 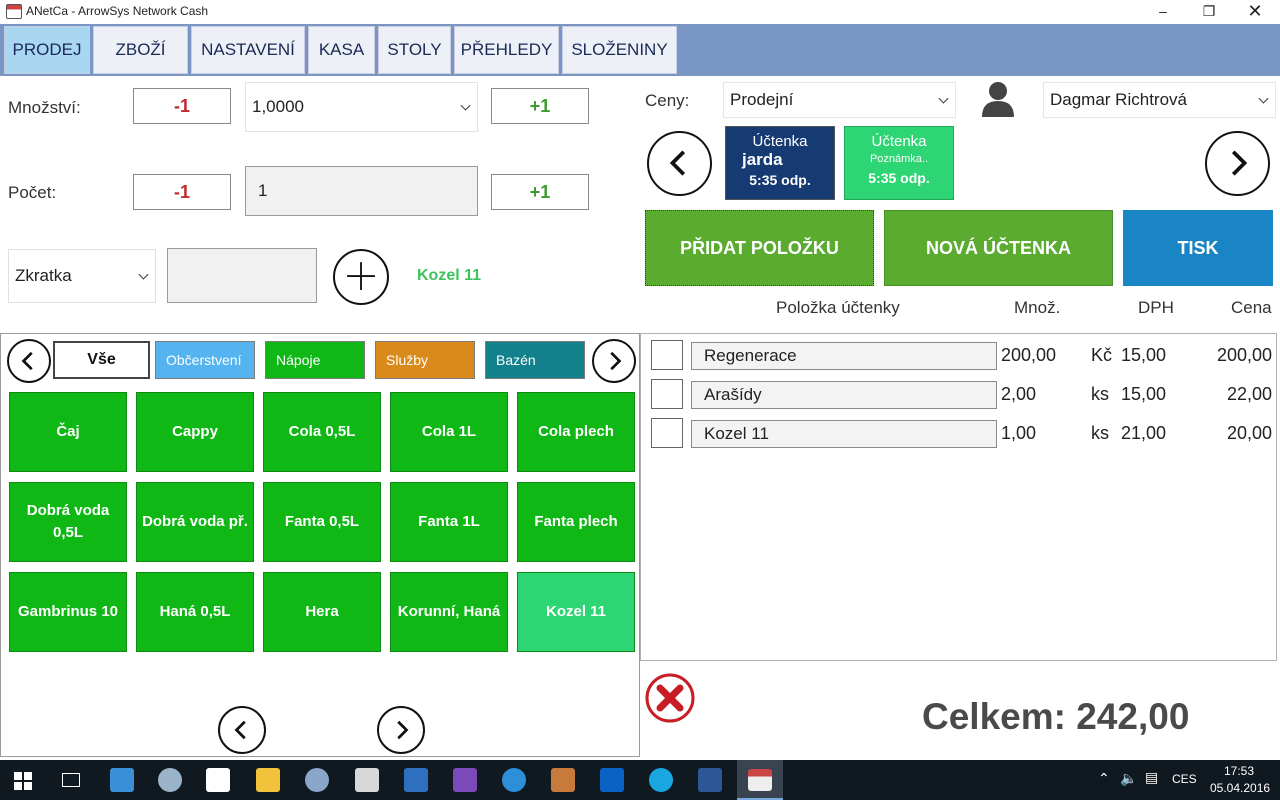 I want to click on product-button: Cola 1L, so click(x=449, y=432).